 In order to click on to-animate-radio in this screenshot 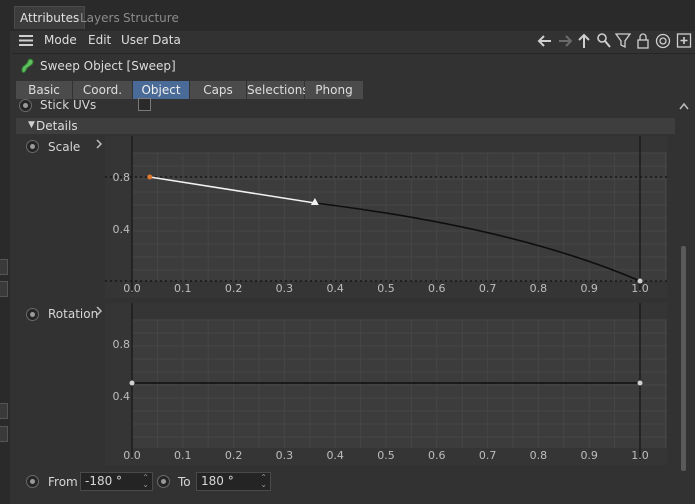, I will do `click(163, 481)`.